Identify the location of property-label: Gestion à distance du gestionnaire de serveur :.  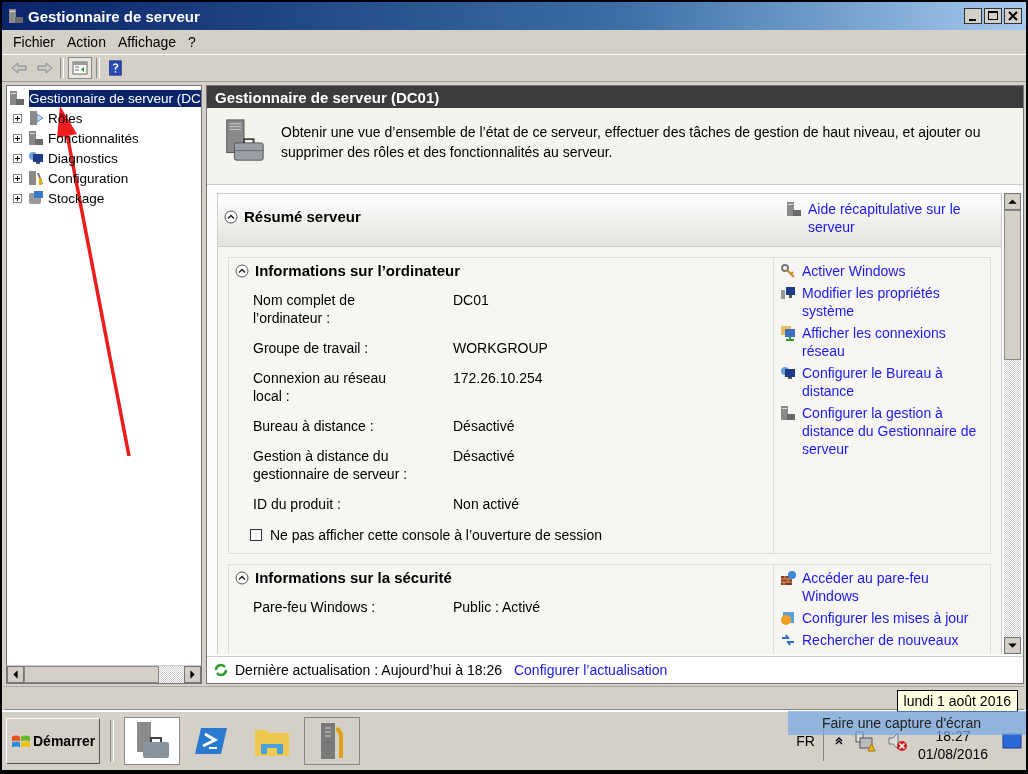
(331, 465).